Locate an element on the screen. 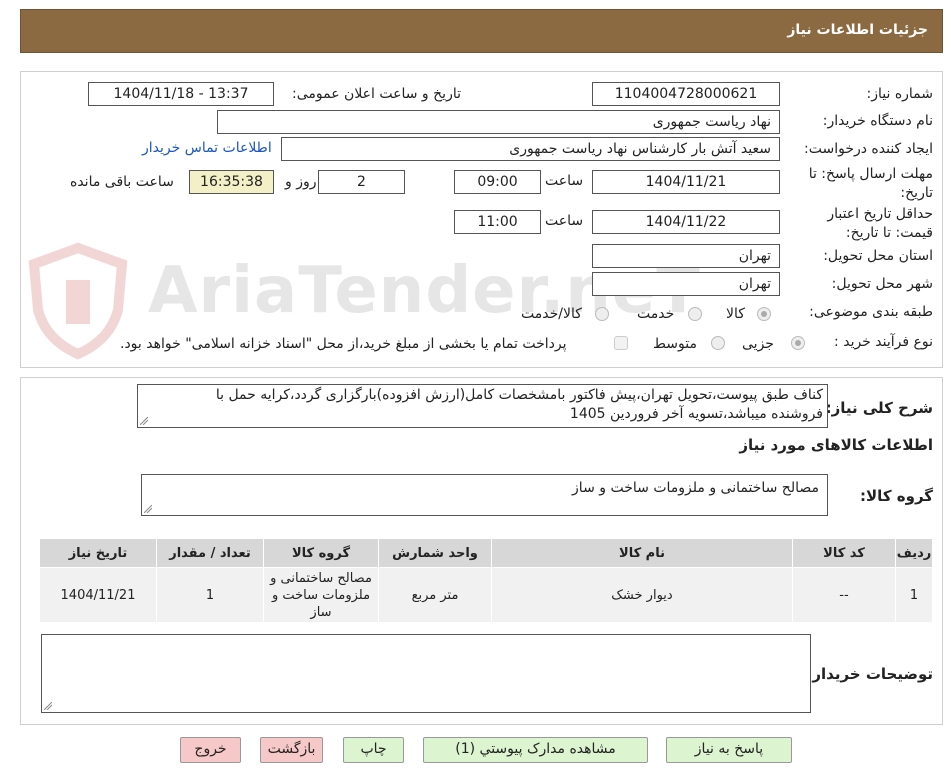 The width and height of the screenshot is (951, 781). goods-group-textarea: مصالح ساختمانی و ملزومات ساخت و ساز is located at coordinates (484, 495).